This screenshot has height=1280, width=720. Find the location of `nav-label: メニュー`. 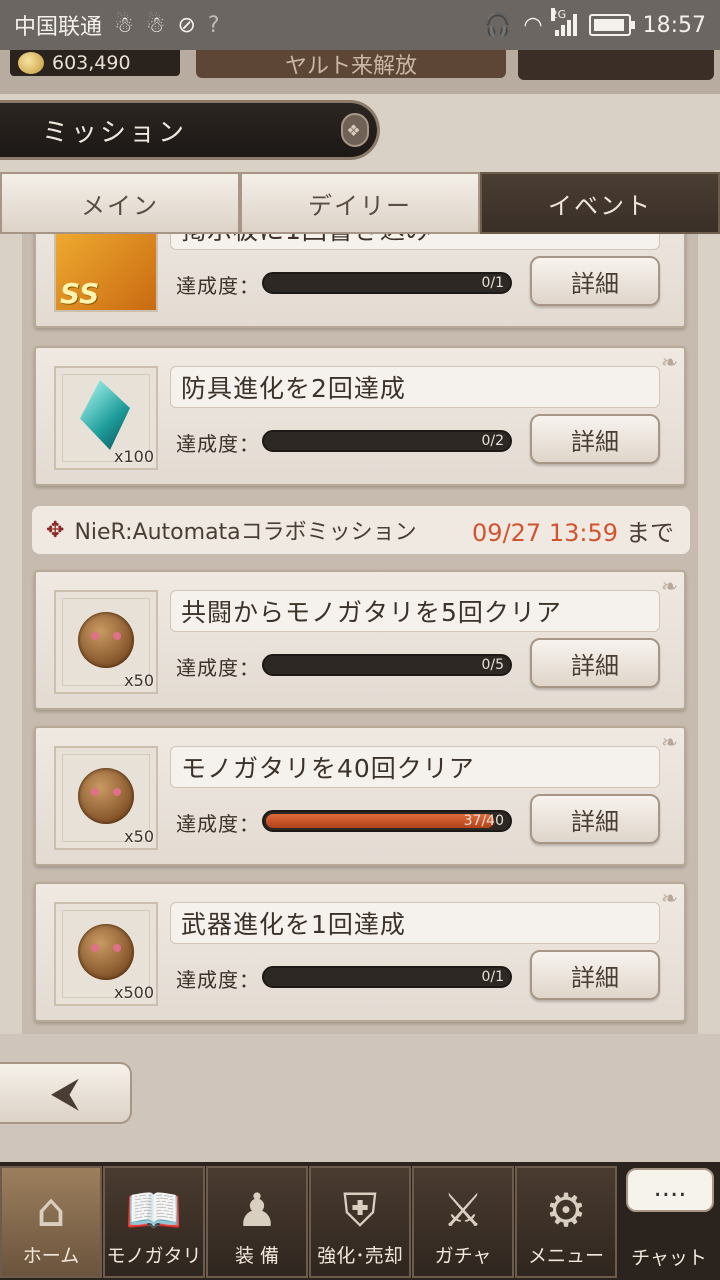

nav-label: メニュー is located at coordinates (565, 1256).